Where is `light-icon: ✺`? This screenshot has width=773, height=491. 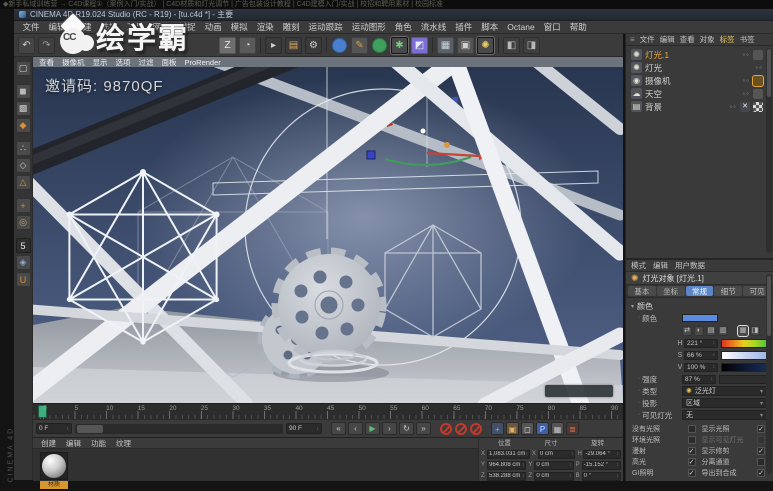 light-icon: ✺ is located at coordinates (485, 45).